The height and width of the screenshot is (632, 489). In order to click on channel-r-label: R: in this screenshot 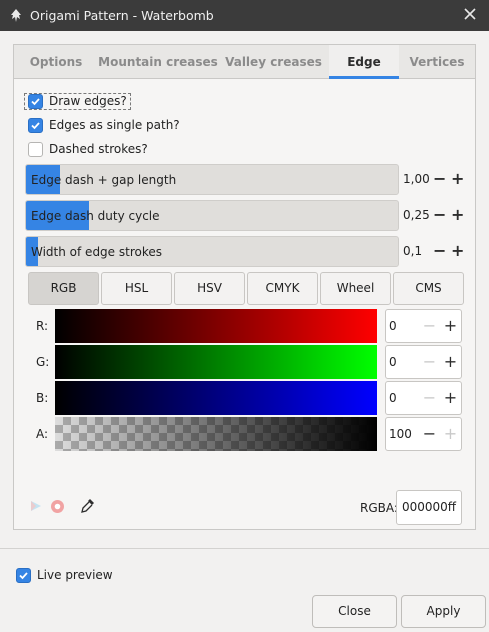, I will do `click(42, 326)`.